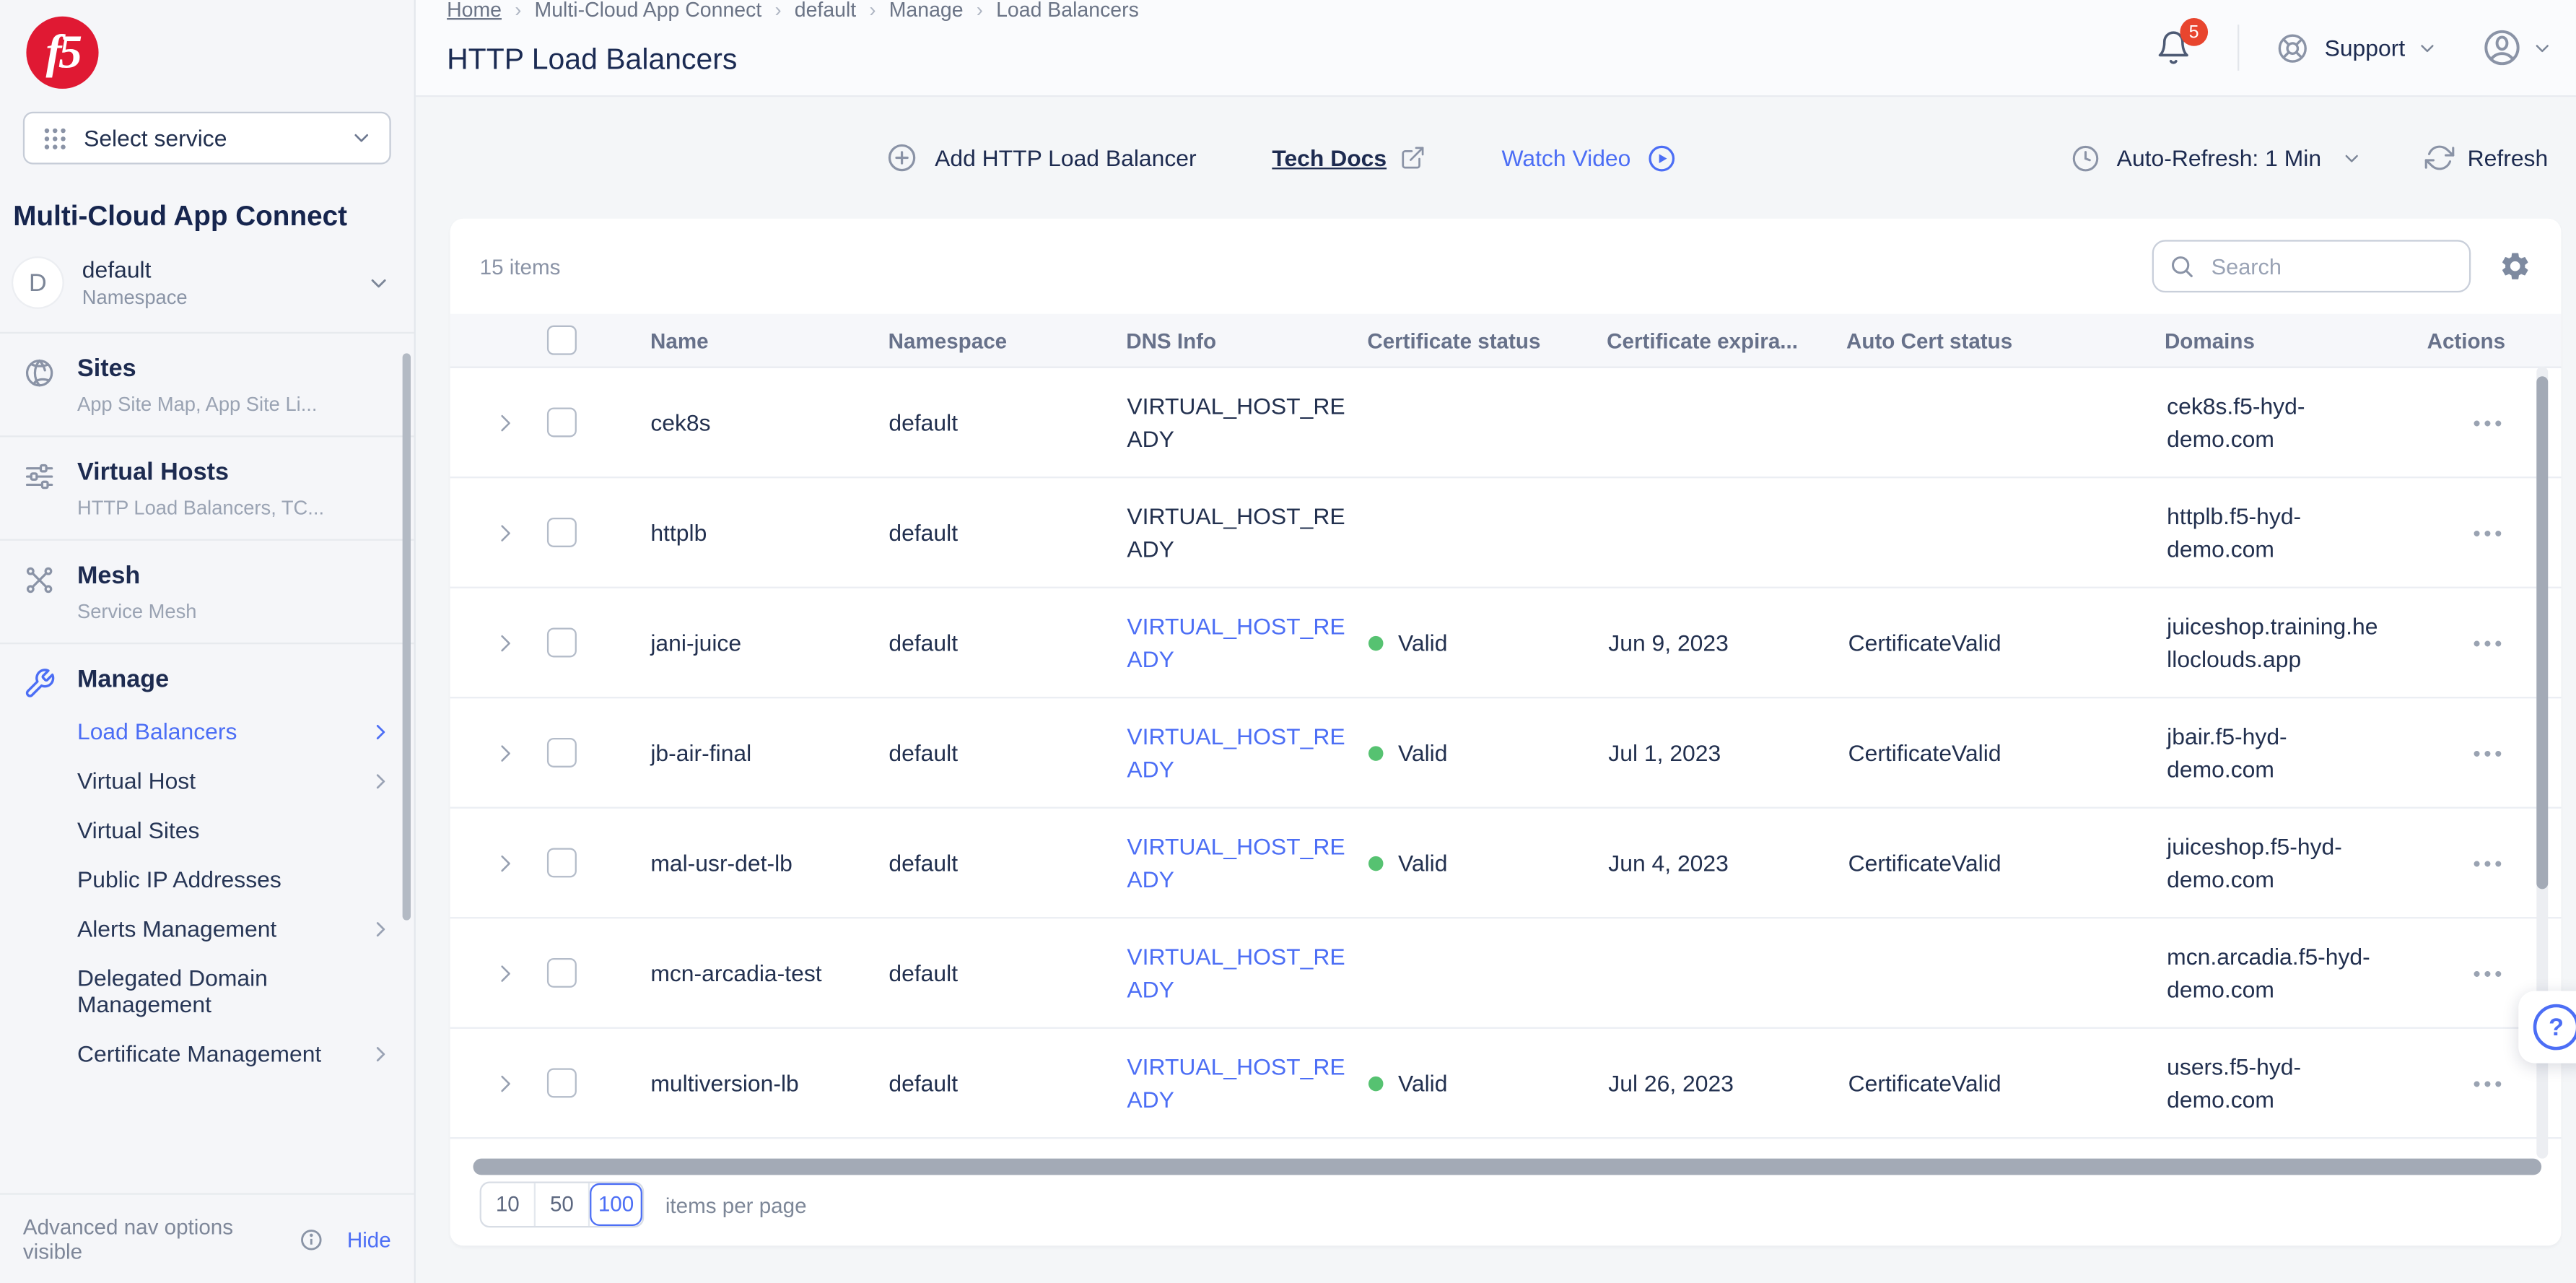 The image size is (2576, 1283). Describe the element at coordinates (1924, 863) in the screenshot. I see `auto-cert-status: CertificateValid` at that location.